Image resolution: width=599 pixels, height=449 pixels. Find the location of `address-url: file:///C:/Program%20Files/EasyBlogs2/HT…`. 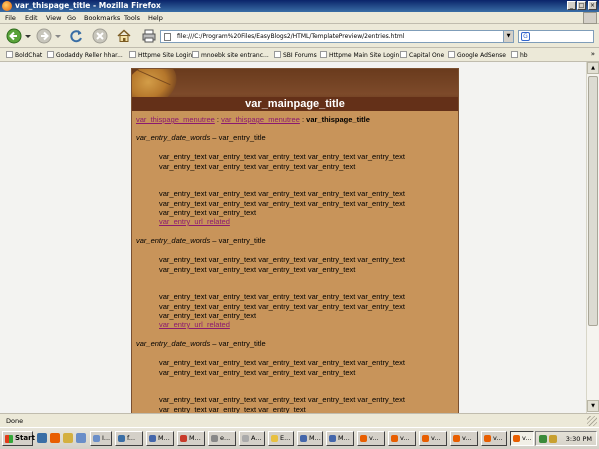

address-url: file:///C:/Program%20Files/EasyBlogs2/HT… is located at coordinates (290, 36).